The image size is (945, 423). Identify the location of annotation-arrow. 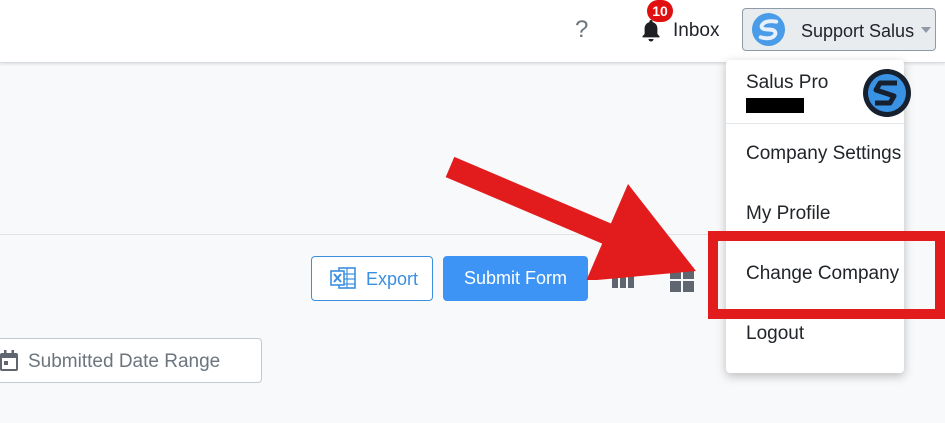
(570, 218).